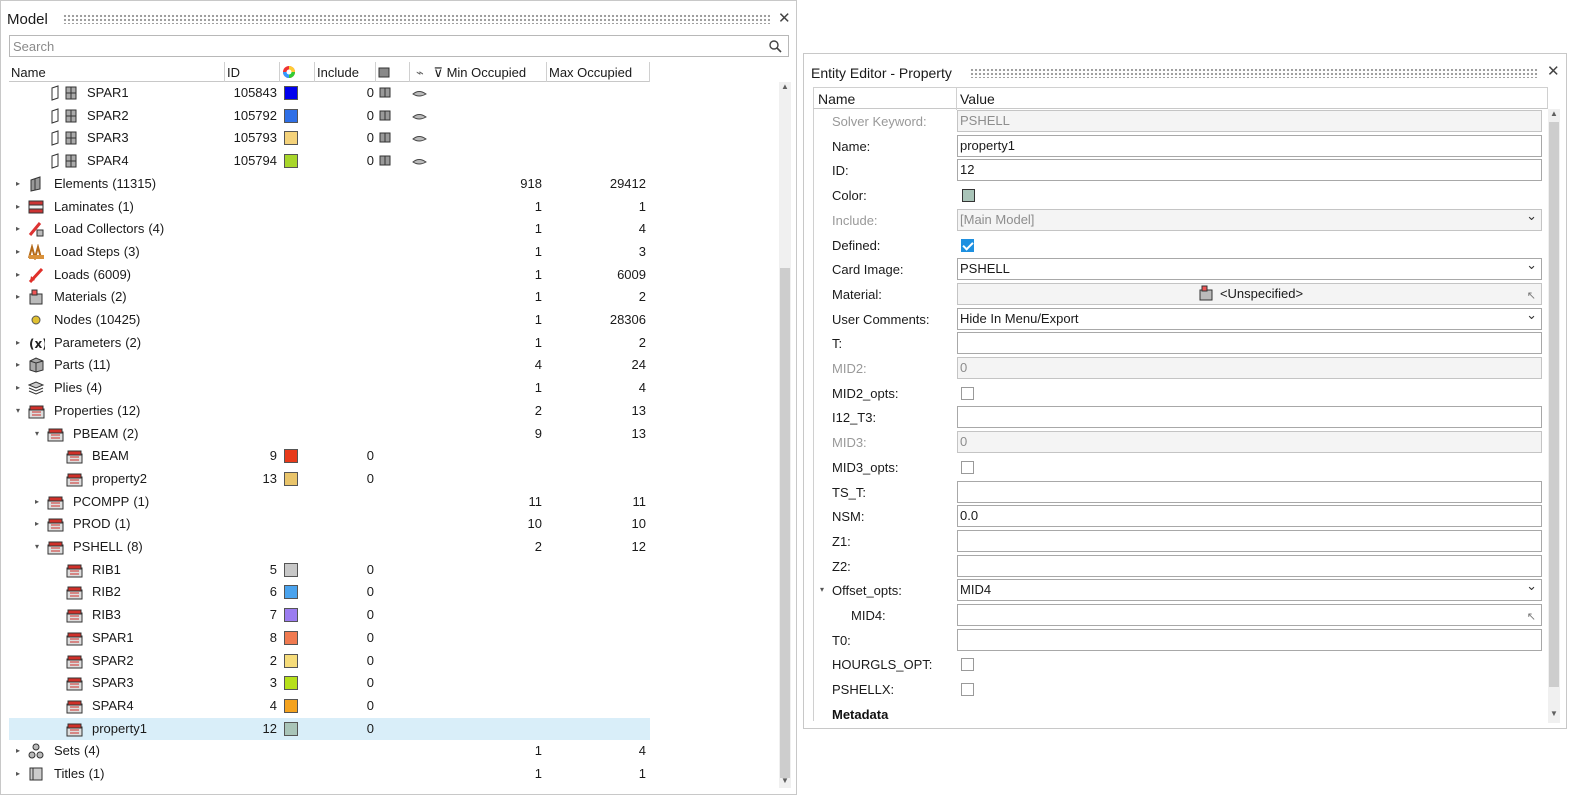  Describe the element at coordinates (329, 320) in the screenshot. I see `tree-row: Nodes (10425) 1 28306` at that location.